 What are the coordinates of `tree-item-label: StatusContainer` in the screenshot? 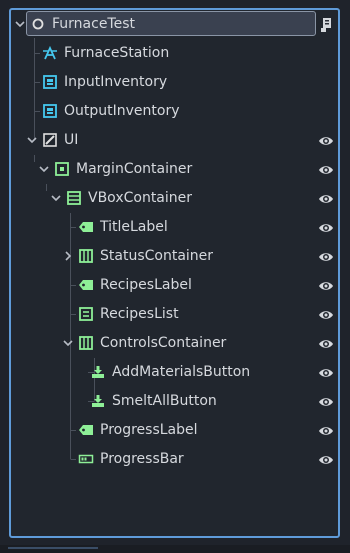 It's located at (157, 256).